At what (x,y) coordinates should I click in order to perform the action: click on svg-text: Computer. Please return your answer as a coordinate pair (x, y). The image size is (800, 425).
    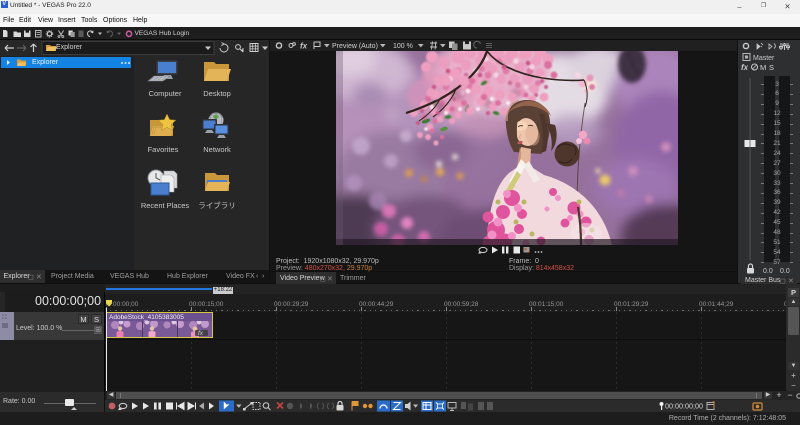
    Looking at the image, I should click on (165, 93).